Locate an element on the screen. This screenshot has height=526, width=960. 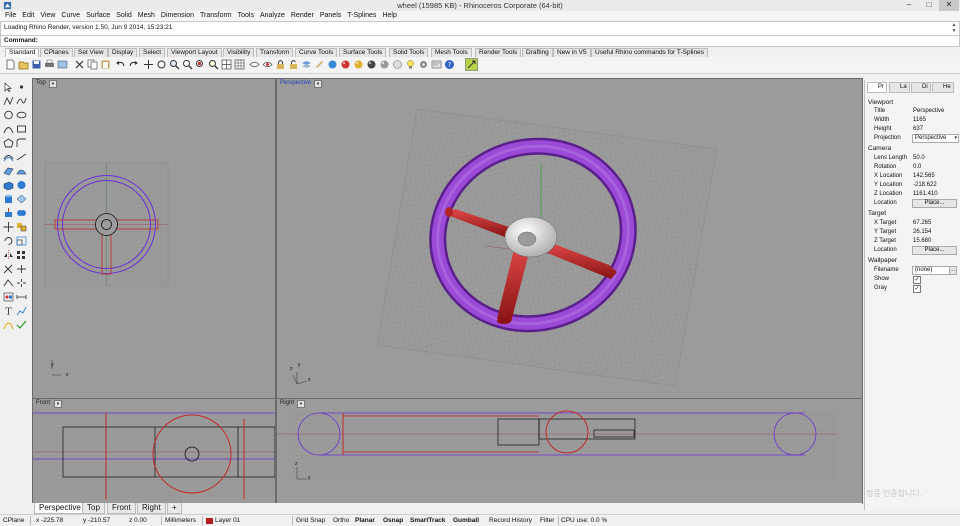
tab-transform: Transform is located at coordinates (275, 52).